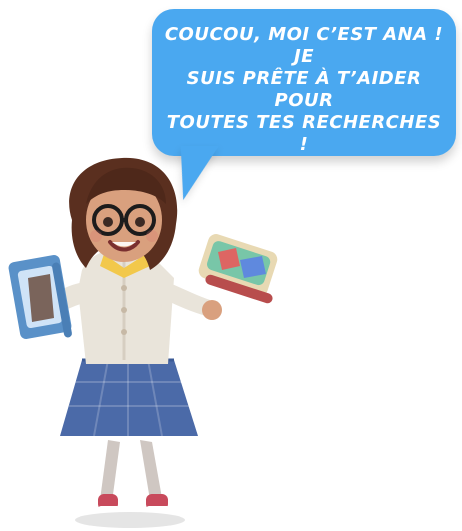  I want to click on head, so click(123, 213).